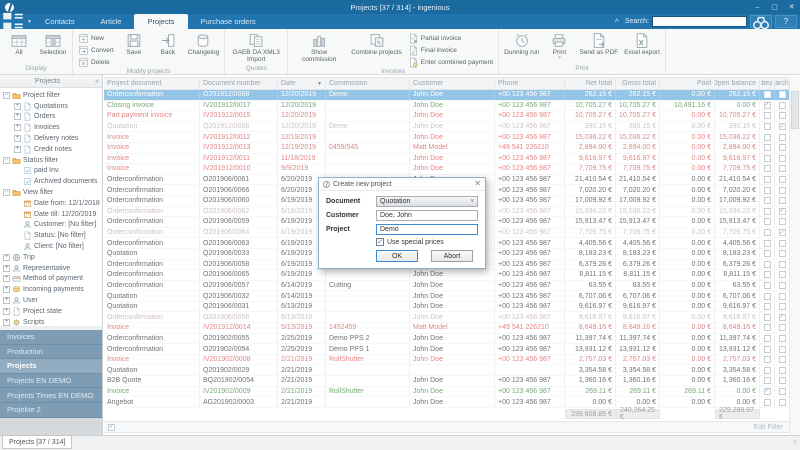 Image resolution: width=800 pixels, height=450 pixels. I want to click on tree-item-incoming-payments: + Incoming payments, so click(51, 289).